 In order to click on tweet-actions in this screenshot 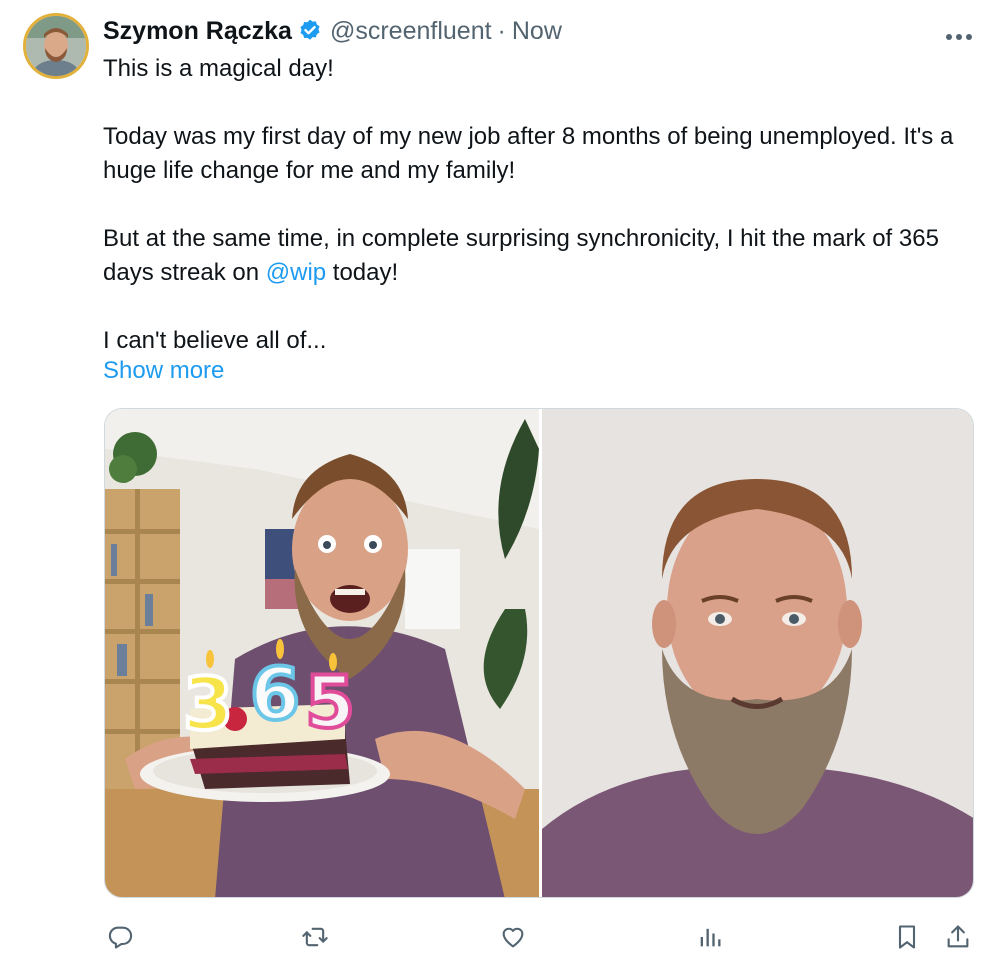, I will do `click(500, 937)`.